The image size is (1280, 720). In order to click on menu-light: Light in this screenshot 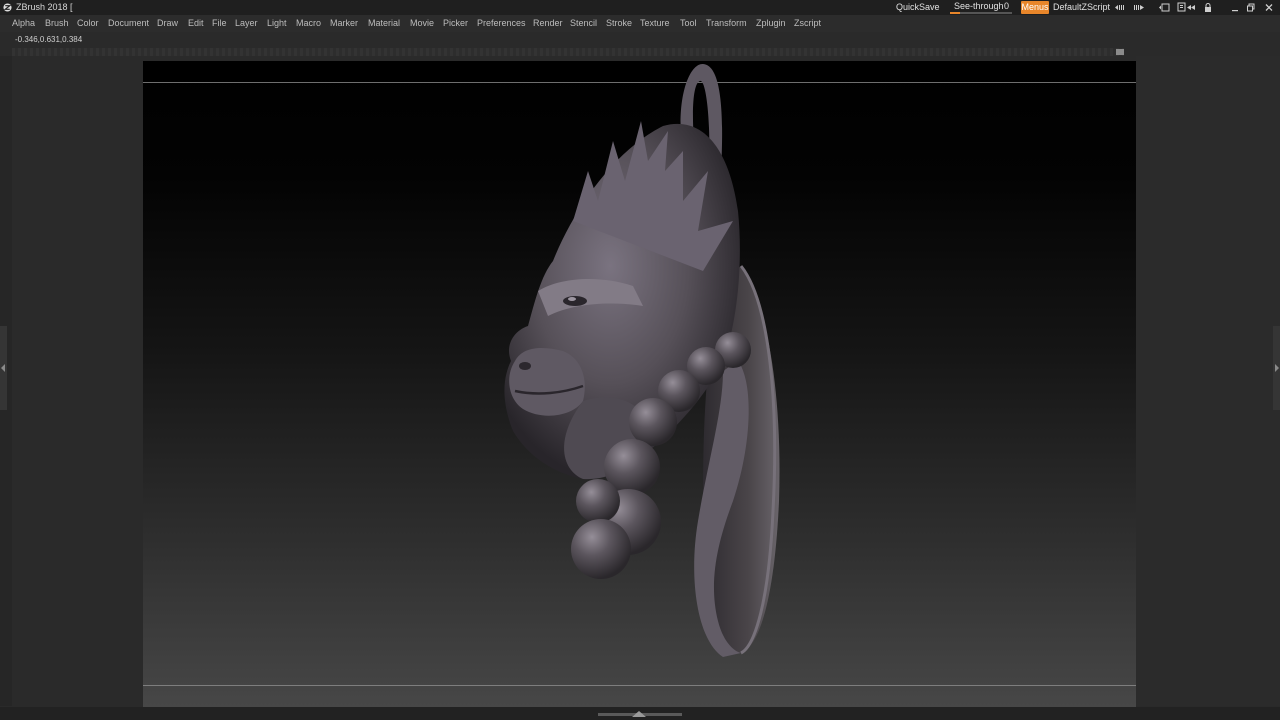, I will do `click(277, 23)`.